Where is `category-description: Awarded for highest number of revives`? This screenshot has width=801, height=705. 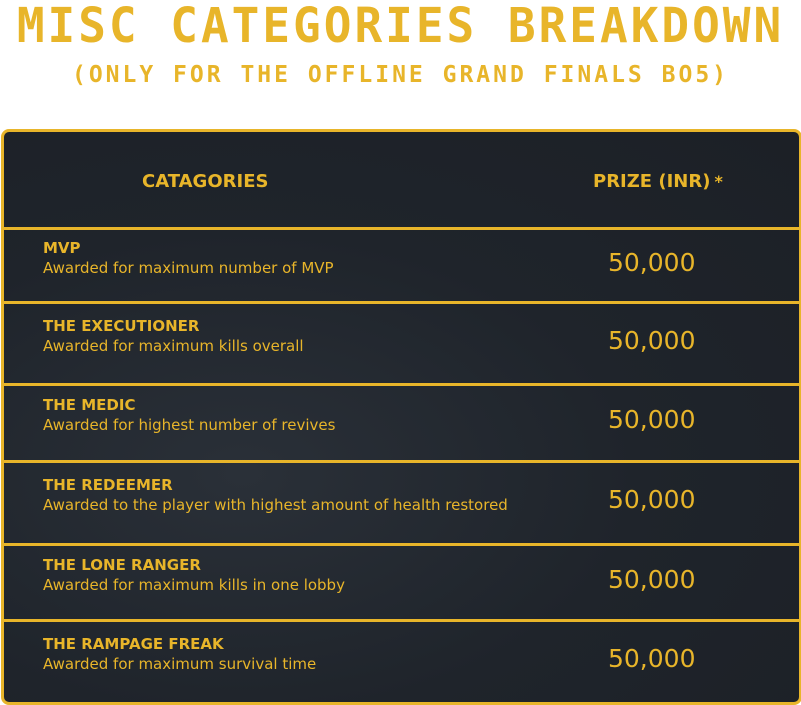 category-description: Awarded for highest number of revives is located at coordinates (189, 425).